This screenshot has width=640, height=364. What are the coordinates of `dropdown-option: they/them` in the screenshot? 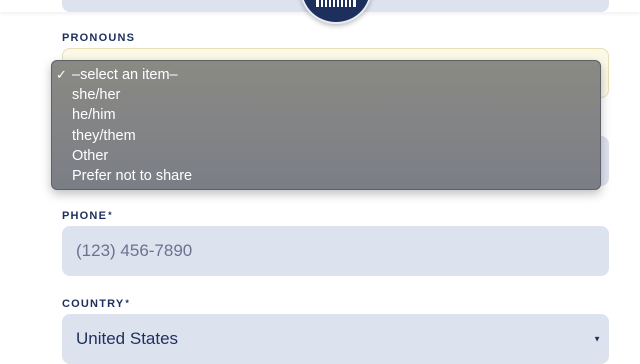 It's located at (326, 136).